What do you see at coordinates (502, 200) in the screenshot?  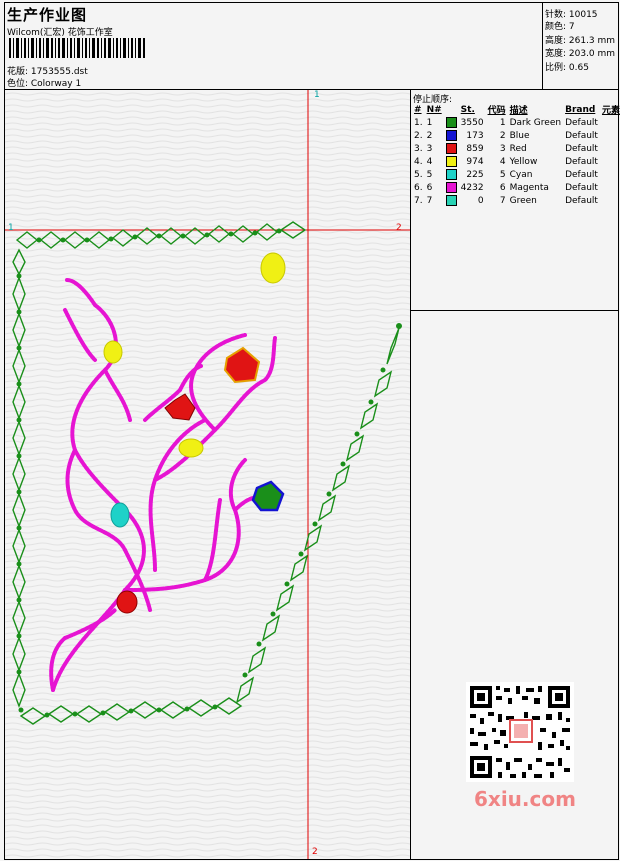 I see `row-code: 7` at bounding box center [502, 200].